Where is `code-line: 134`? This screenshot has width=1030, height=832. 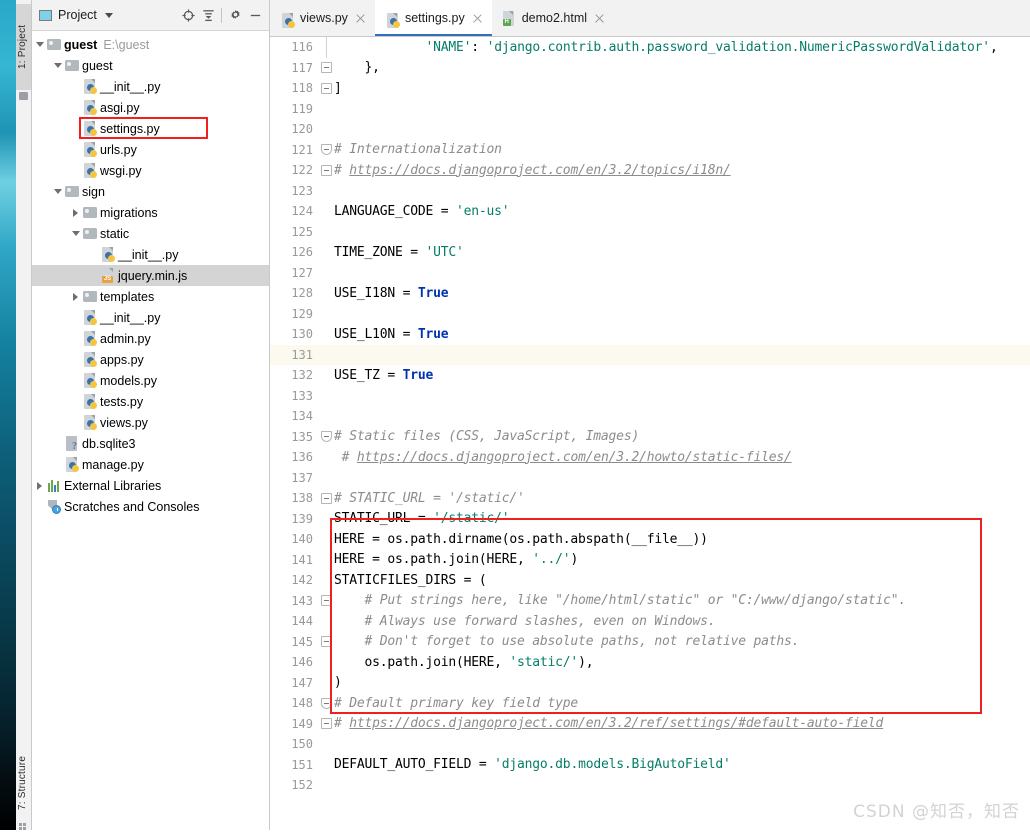 code-line: 134 is located at coordinates (650, 416).